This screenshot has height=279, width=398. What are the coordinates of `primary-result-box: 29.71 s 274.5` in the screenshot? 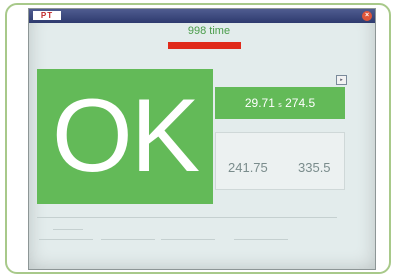 It's located at (280, 103).